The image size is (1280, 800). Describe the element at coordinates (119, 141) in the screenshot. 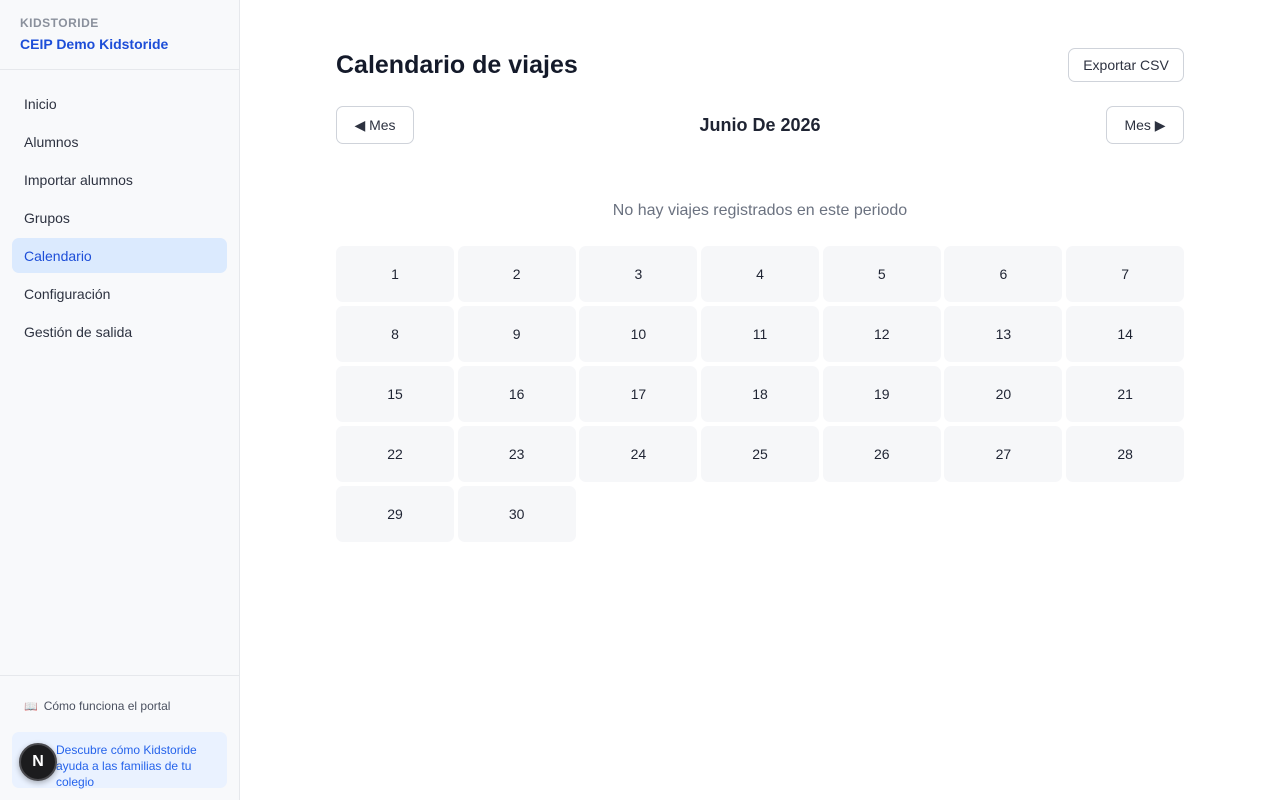

I see `sidebar-item-alumnos: Alumnos` at that location.